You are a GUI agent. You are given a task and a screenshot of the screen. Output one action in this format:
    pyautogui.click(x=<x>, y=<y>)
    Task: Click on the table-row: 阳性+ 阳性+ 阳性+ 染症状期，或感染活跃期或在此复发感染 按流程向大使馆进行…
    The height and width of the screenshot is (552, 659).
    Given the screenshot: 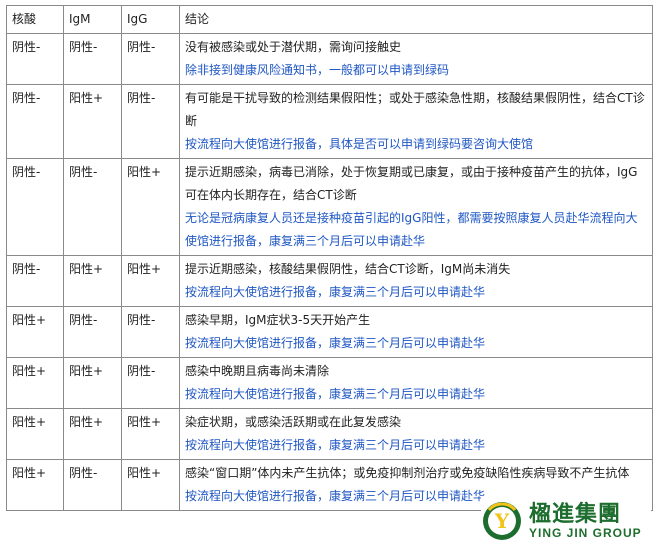 What is the action you would take?
    pyautogui.click(x=329, y=434)
    